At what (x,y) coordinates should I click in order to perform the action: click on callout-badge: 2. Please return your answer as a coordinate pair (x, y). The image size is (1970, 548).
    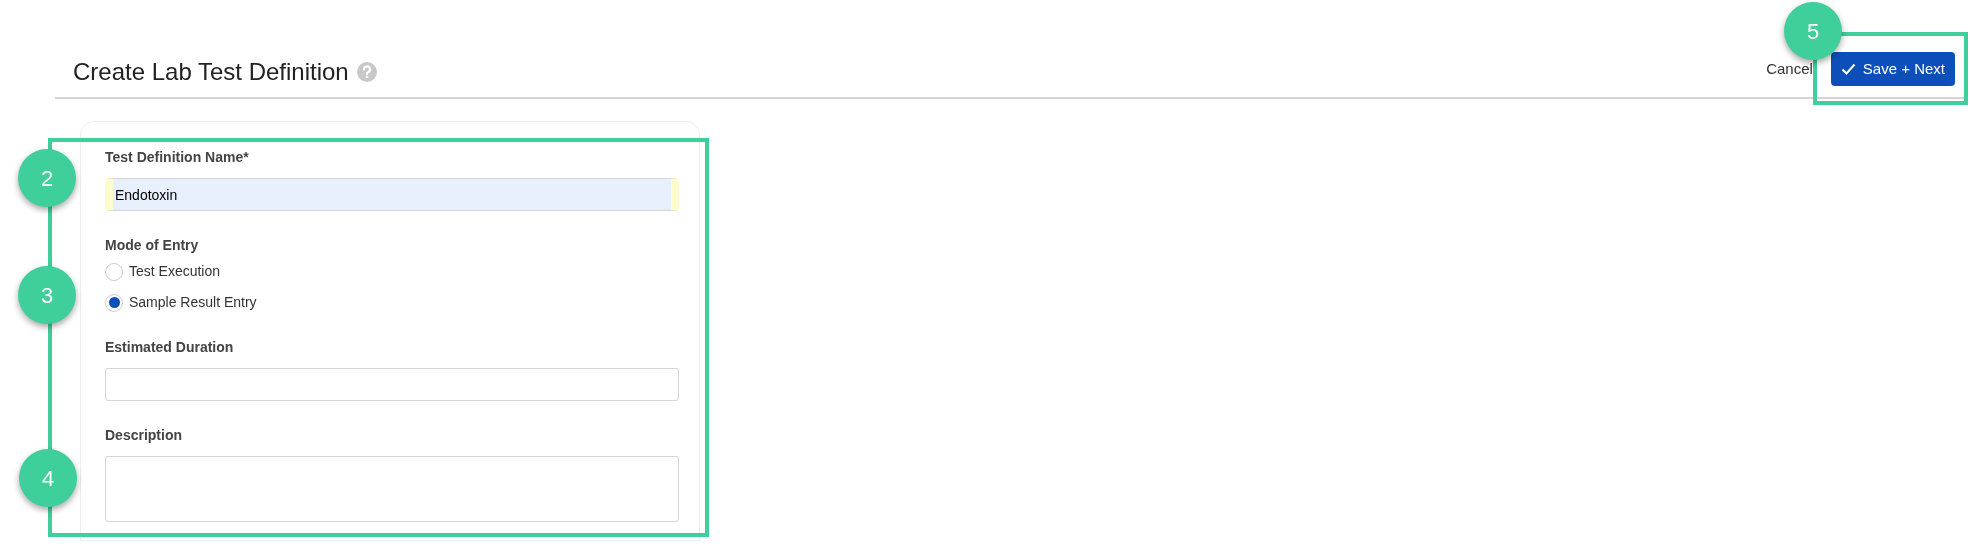
    Looking at the image, I should click on (47, 178).